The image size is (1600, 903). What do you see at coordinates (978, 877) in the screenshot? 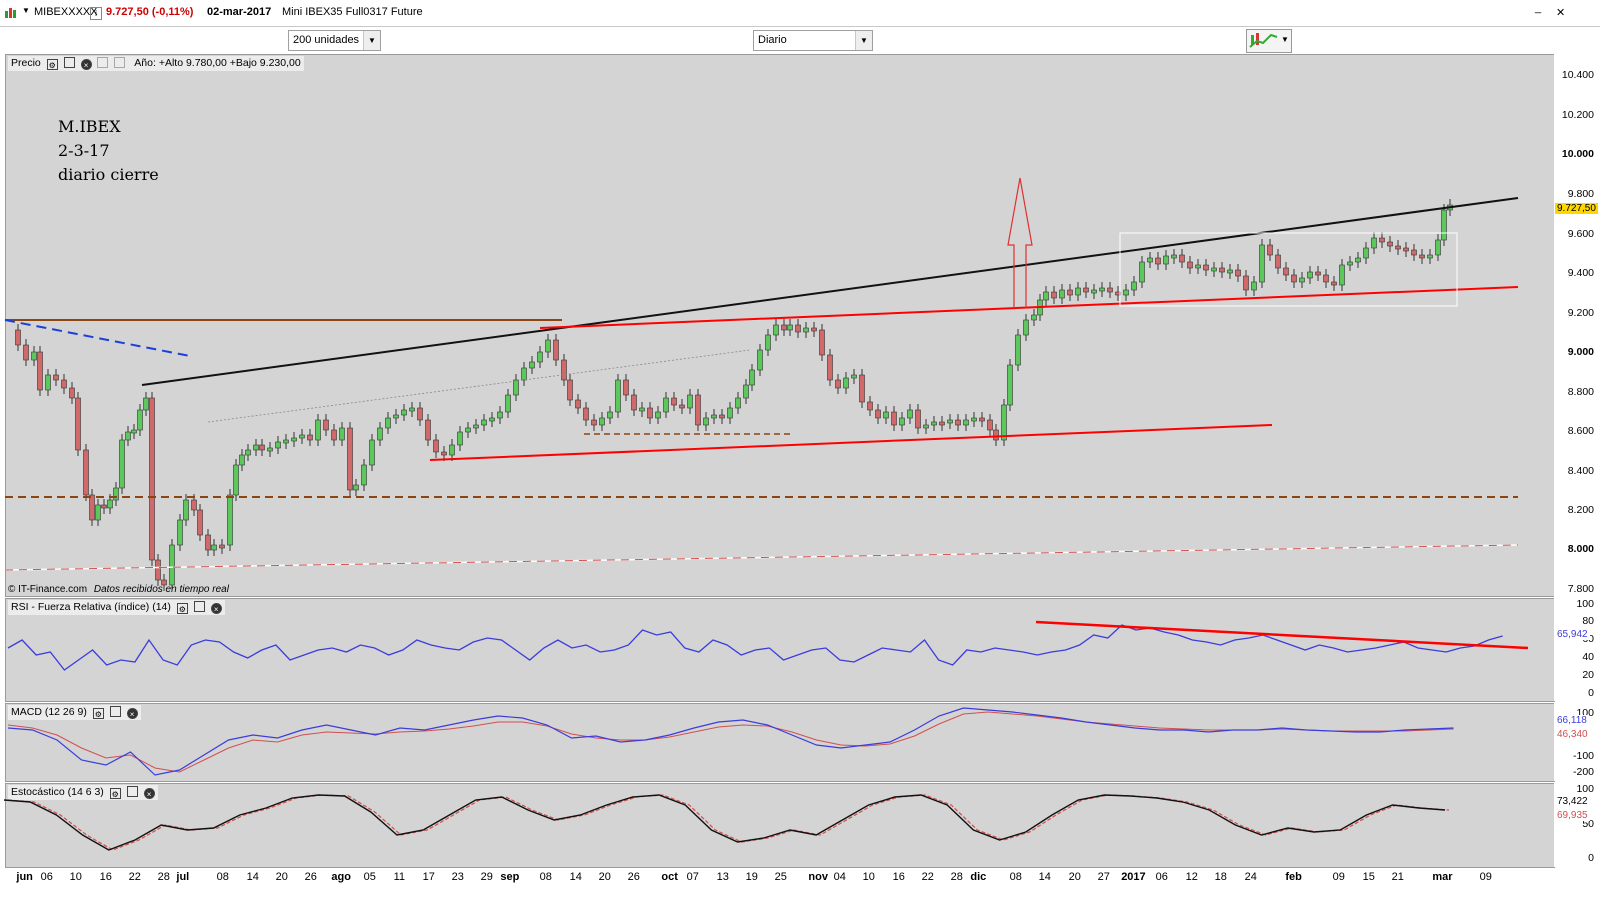
I see `x-tick-label: dic` at bounding box center [978, 877].